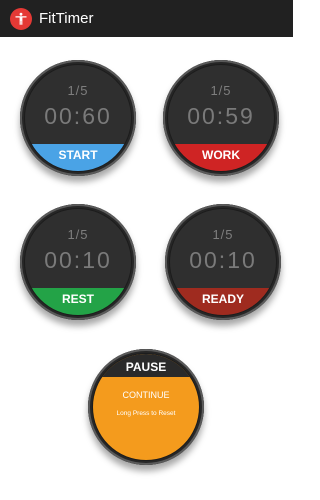  I want to click on watch-face: PAUSE CONTINUE Long Press to Reset, so click(146, 407).